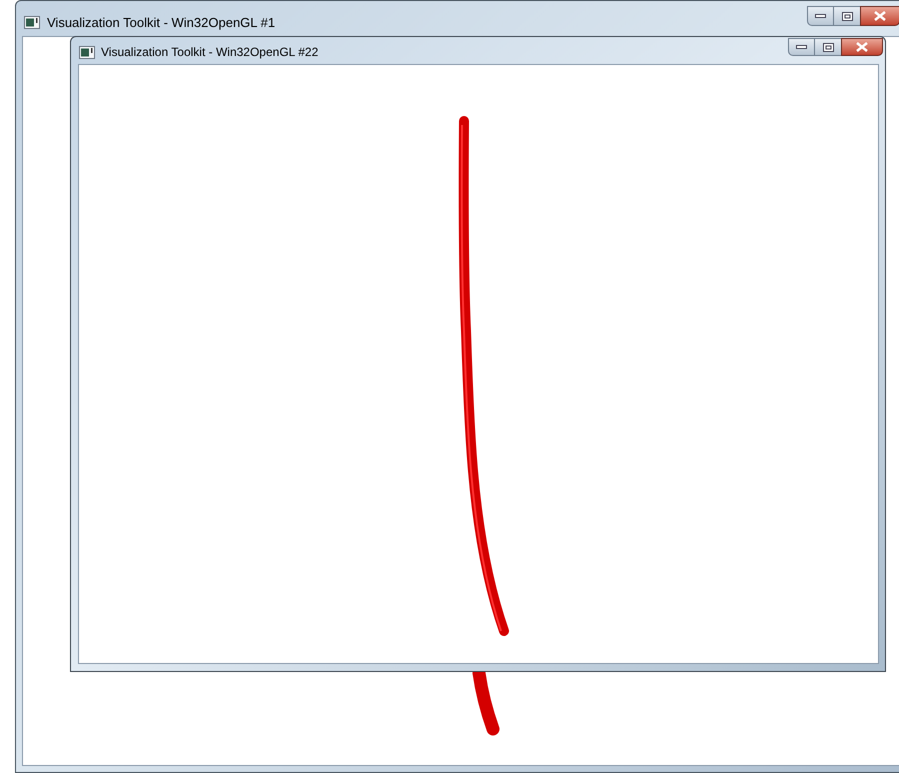  I want to click on window-title: Visualization Toolkit - Win32OpenGL #1, so click(161, 23).